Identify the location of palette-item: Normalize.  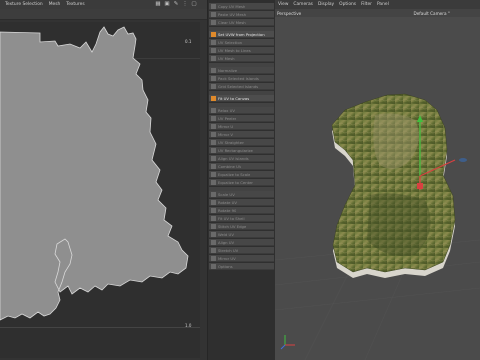
(241, 70).